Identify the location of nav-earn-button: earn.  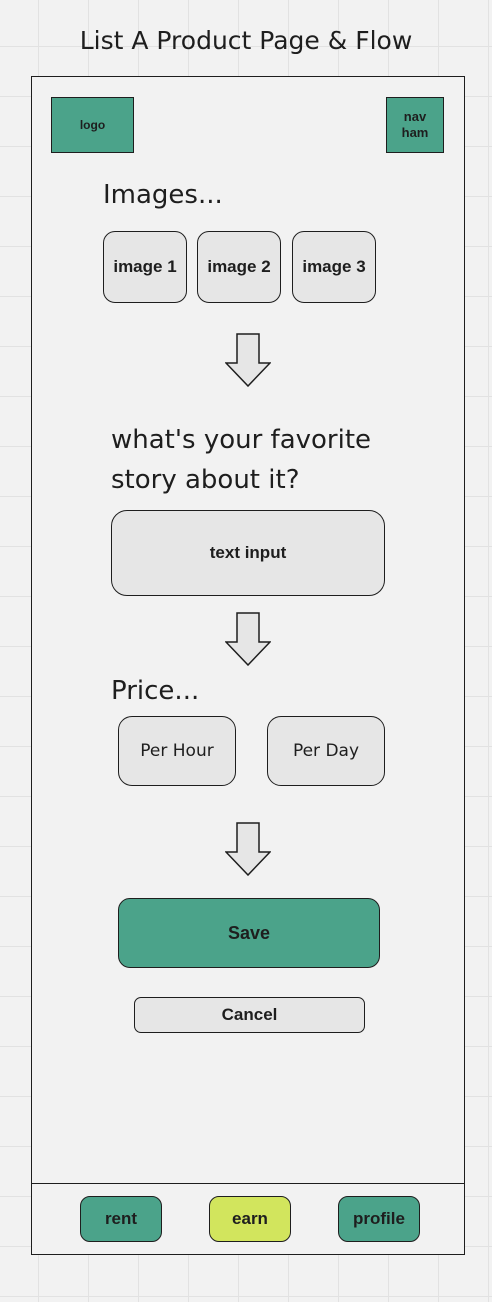
(250, 1219).